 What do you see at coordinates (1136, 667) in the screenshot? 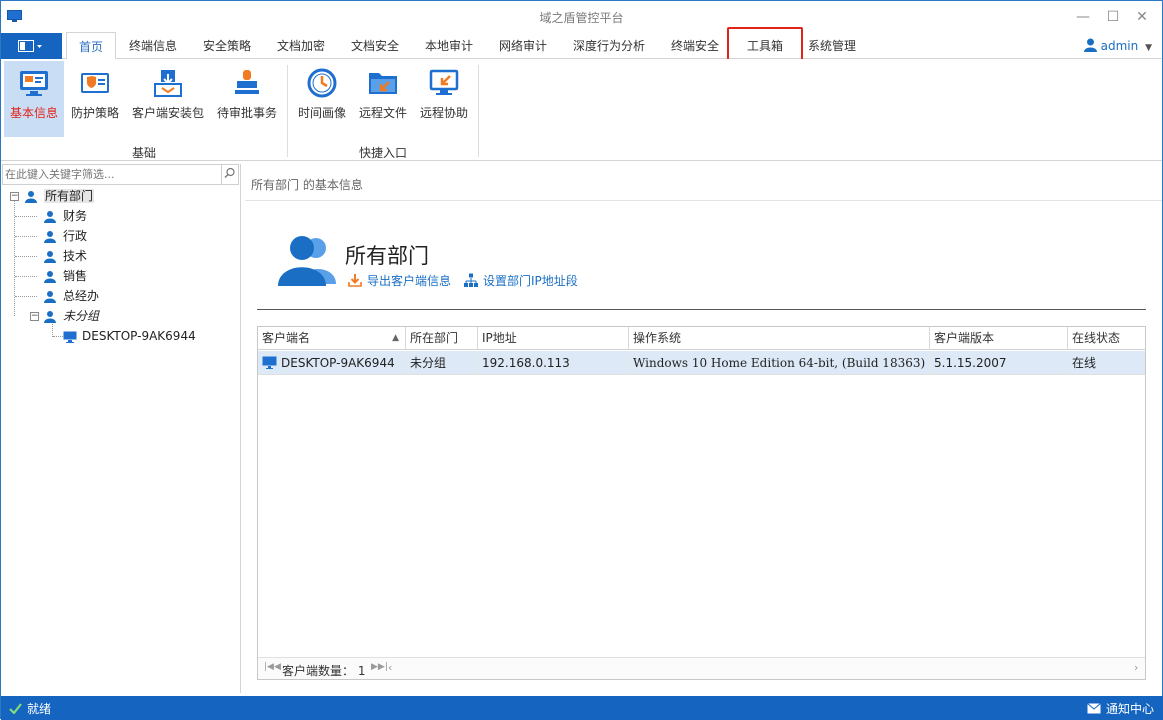
I see `scroll-right-icon: ›` at bounding box center [1136, 667].